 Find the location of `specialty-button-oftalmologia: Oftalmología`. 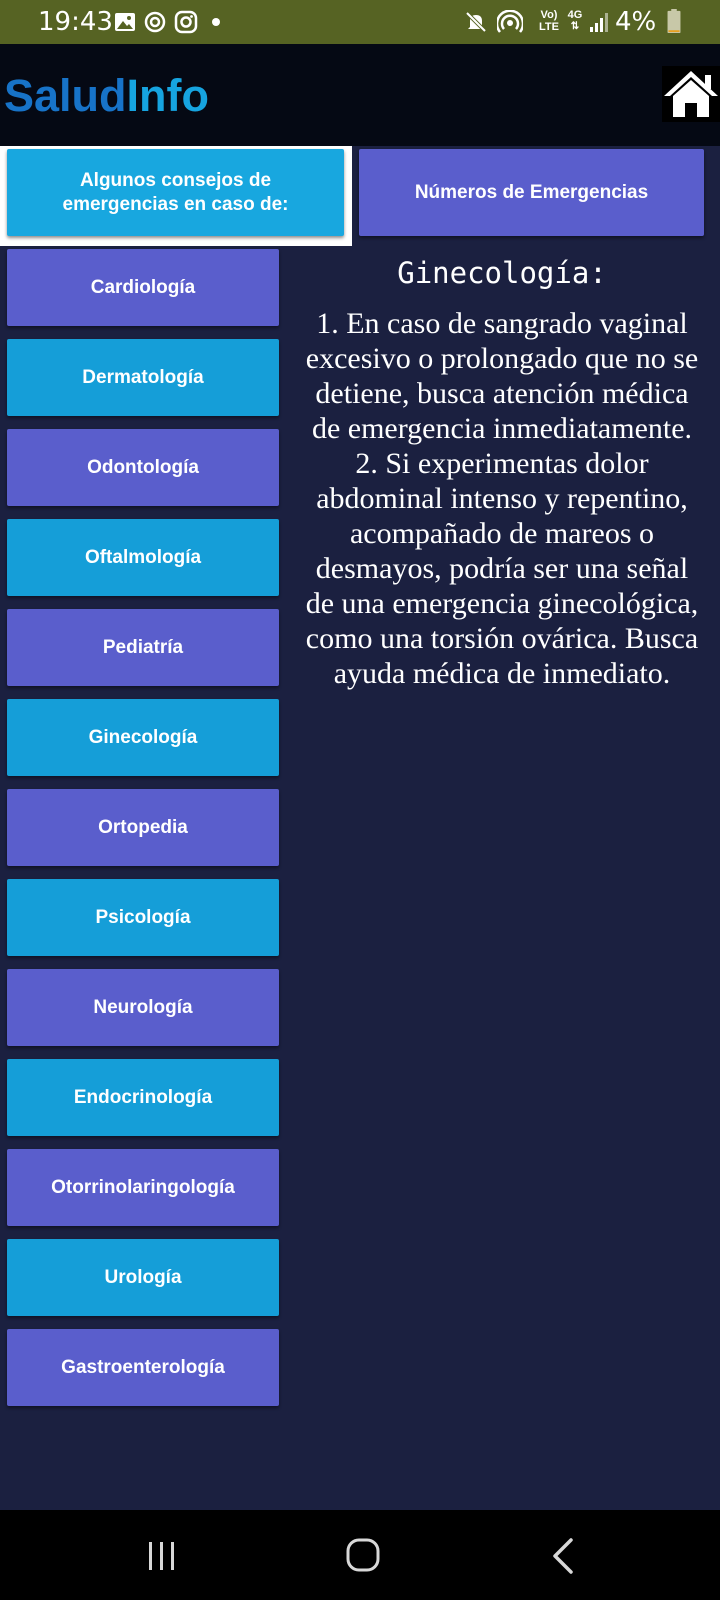

specialty-button-oftalmologia: Oftalmología is located at coordinates (143, 557).